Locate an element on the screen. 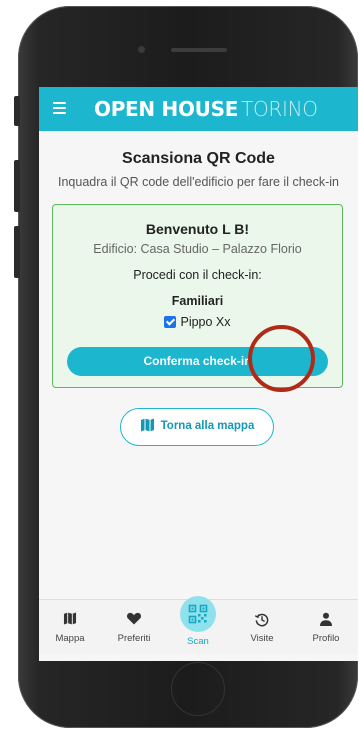 The image size is (359, 730). back-to-map-button: Torna alla mappa is located at coordinates (197, 427).